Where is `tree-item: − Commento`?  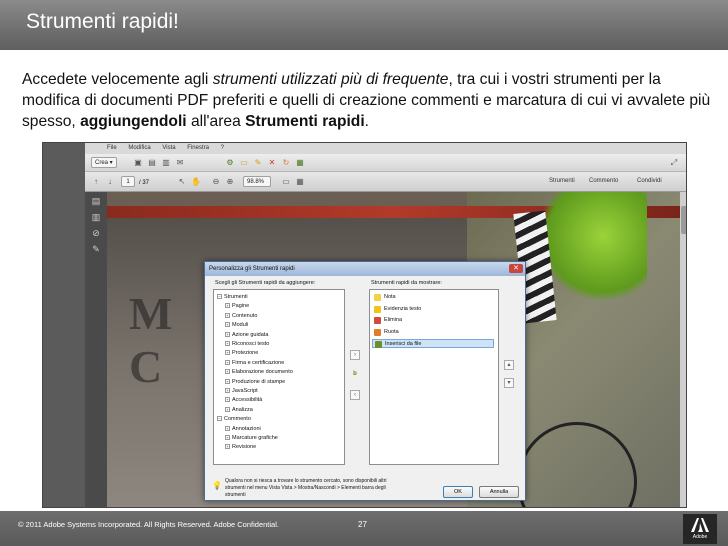 tree-item: − Commento is located at coordinates (234, 419).